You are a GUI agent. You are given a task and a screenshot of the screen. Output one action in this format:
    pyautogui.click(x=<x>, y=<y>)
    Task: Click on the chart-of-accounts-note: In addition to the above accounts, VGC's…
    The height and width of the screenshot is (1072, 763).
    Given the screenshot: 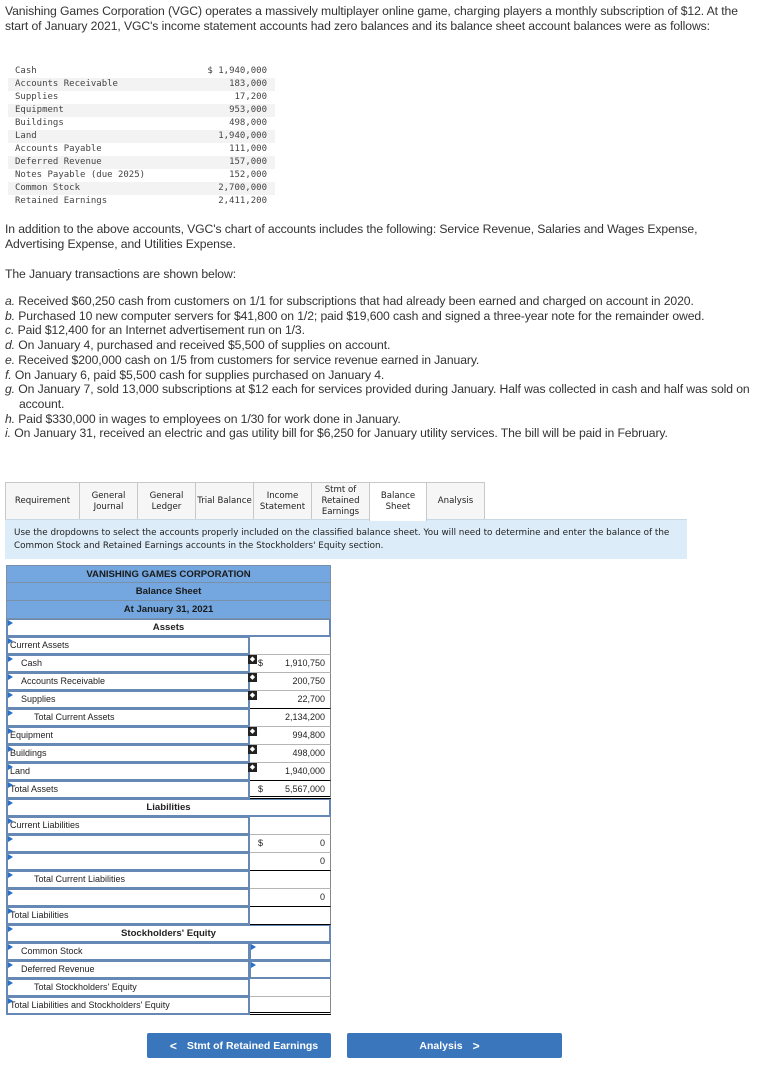 What is the action you would take?
    pyautogui.click(x=351, y=236)
    